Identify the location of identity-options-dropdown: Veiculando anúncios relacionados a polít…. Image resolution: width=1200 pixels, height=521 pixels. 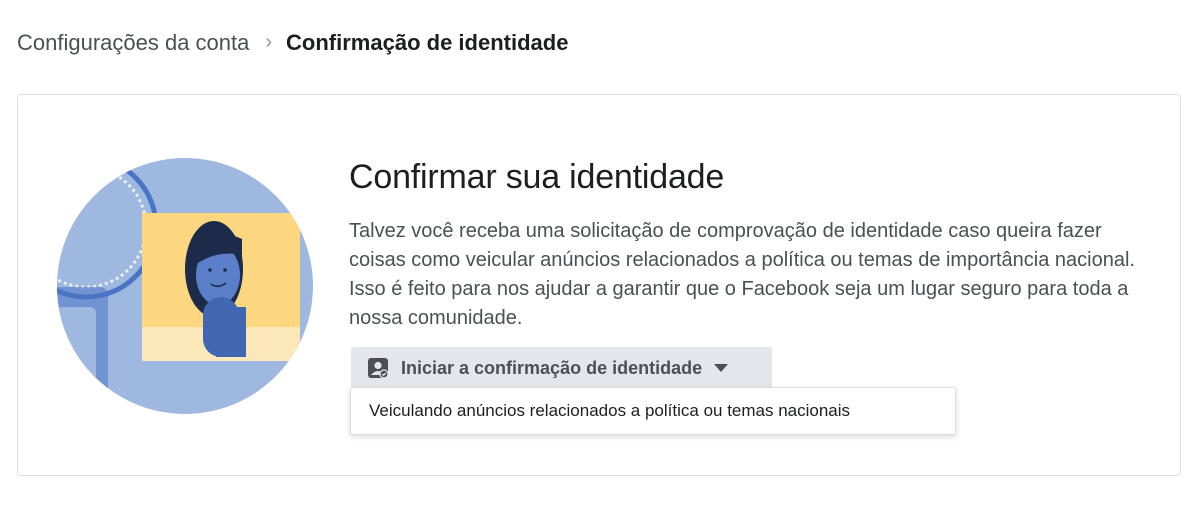
(653, 411).